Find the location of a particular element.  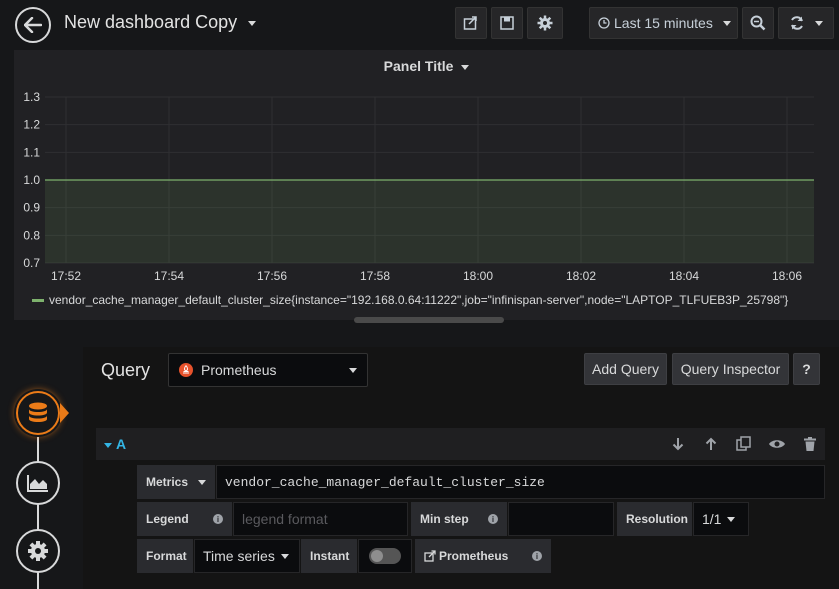

x-tick-label: 17:58 is located at coordinates (375, 276).